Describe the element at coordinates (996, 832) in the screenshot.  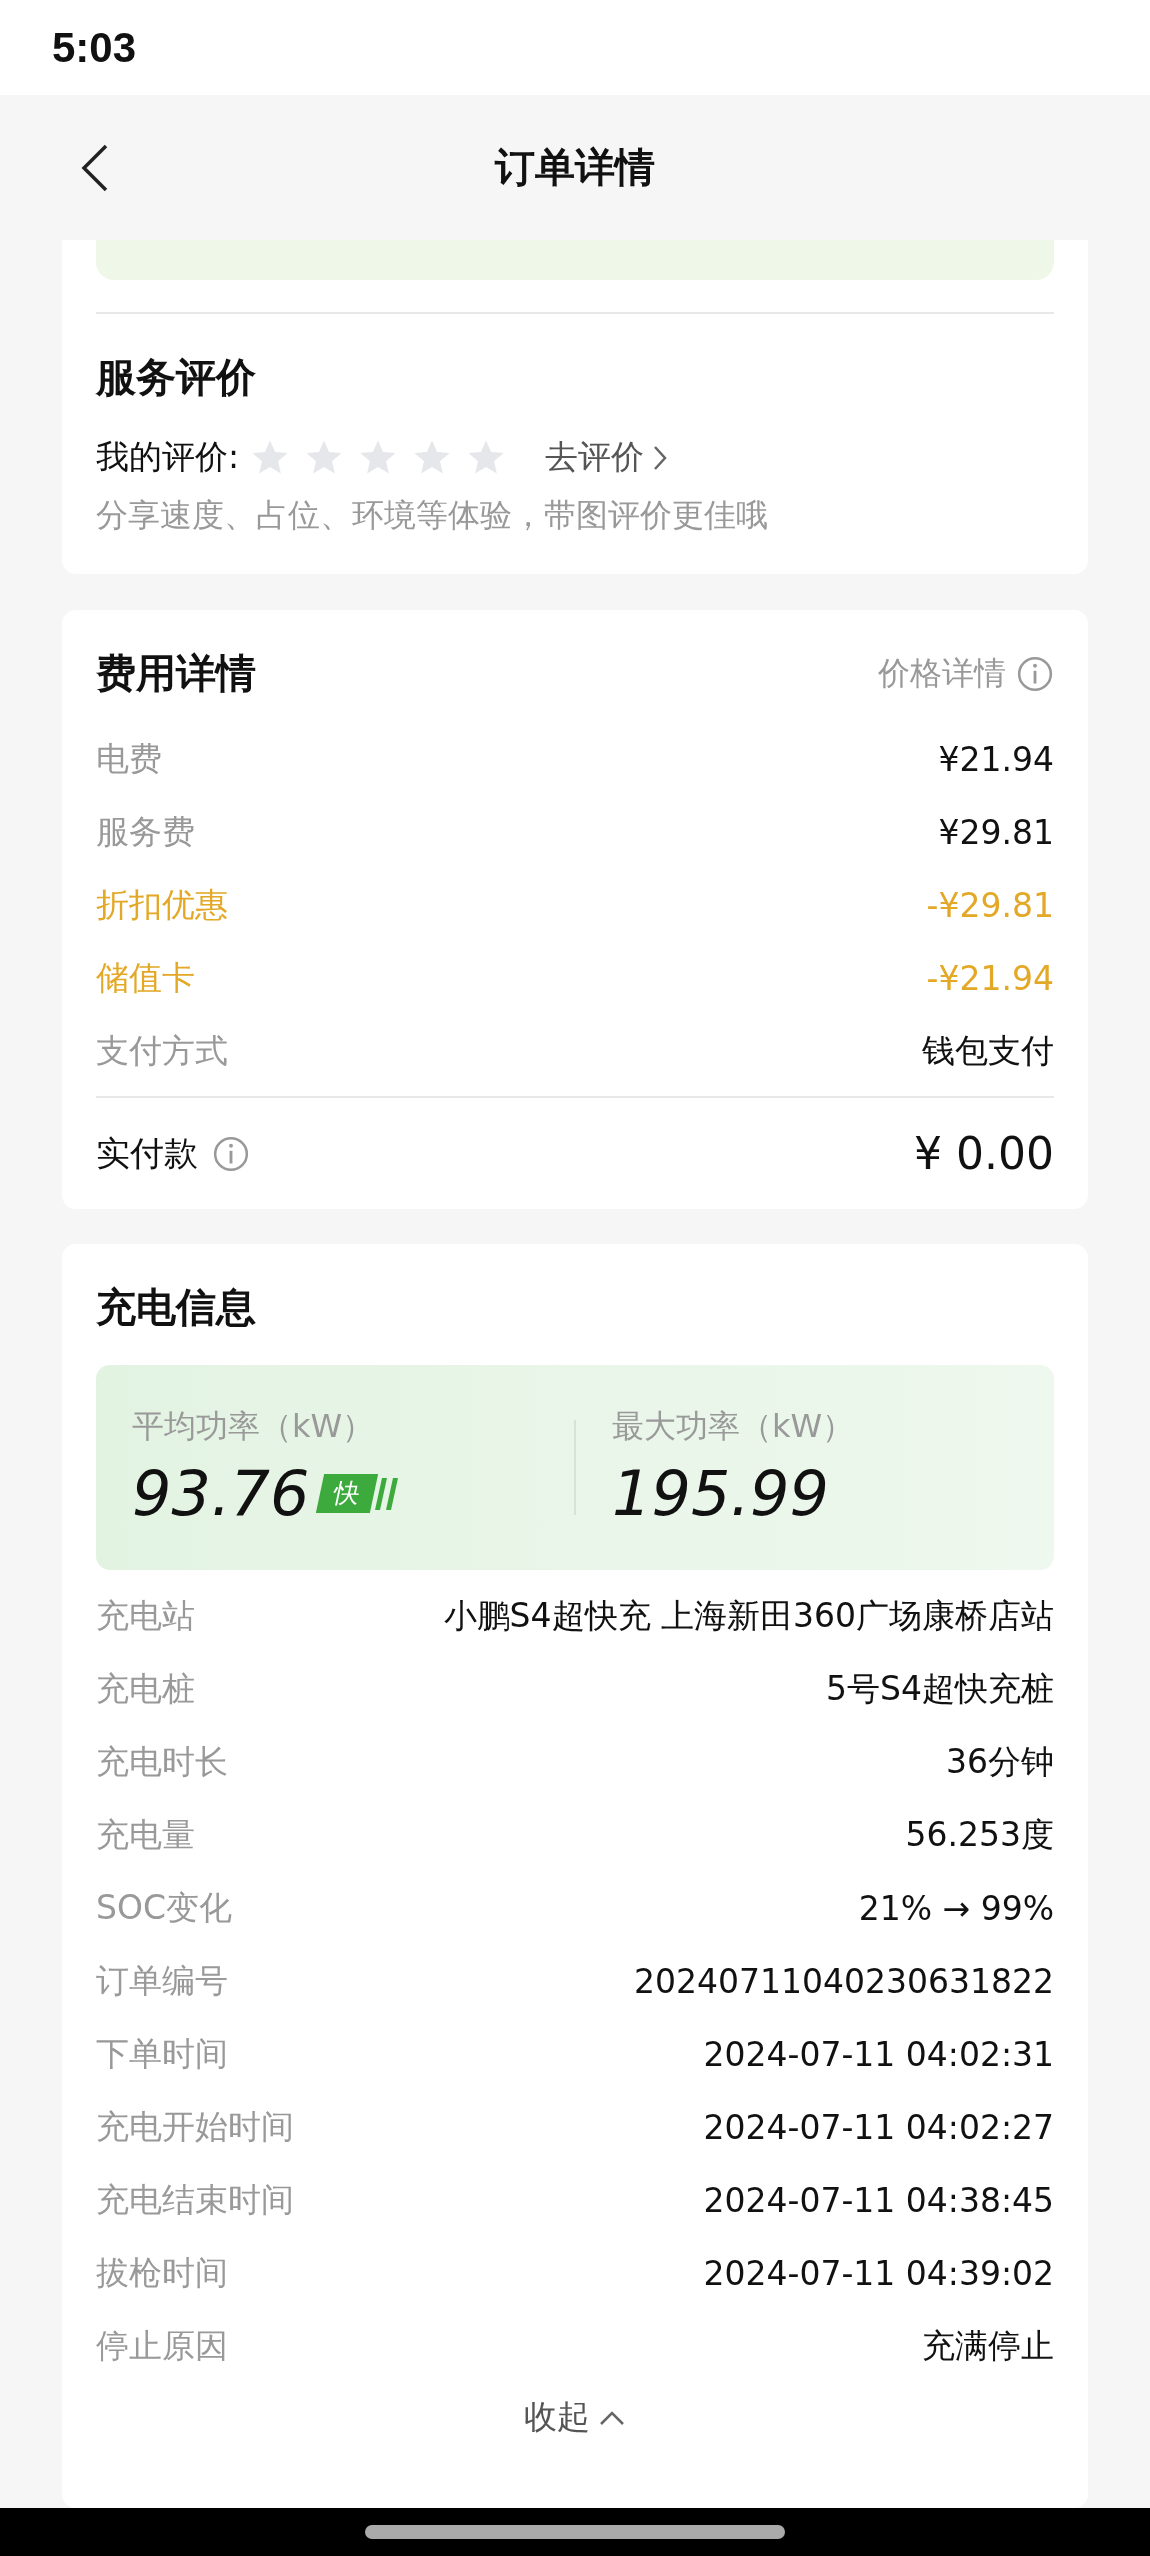
I see `fee-value: ¥29.81` at that location.